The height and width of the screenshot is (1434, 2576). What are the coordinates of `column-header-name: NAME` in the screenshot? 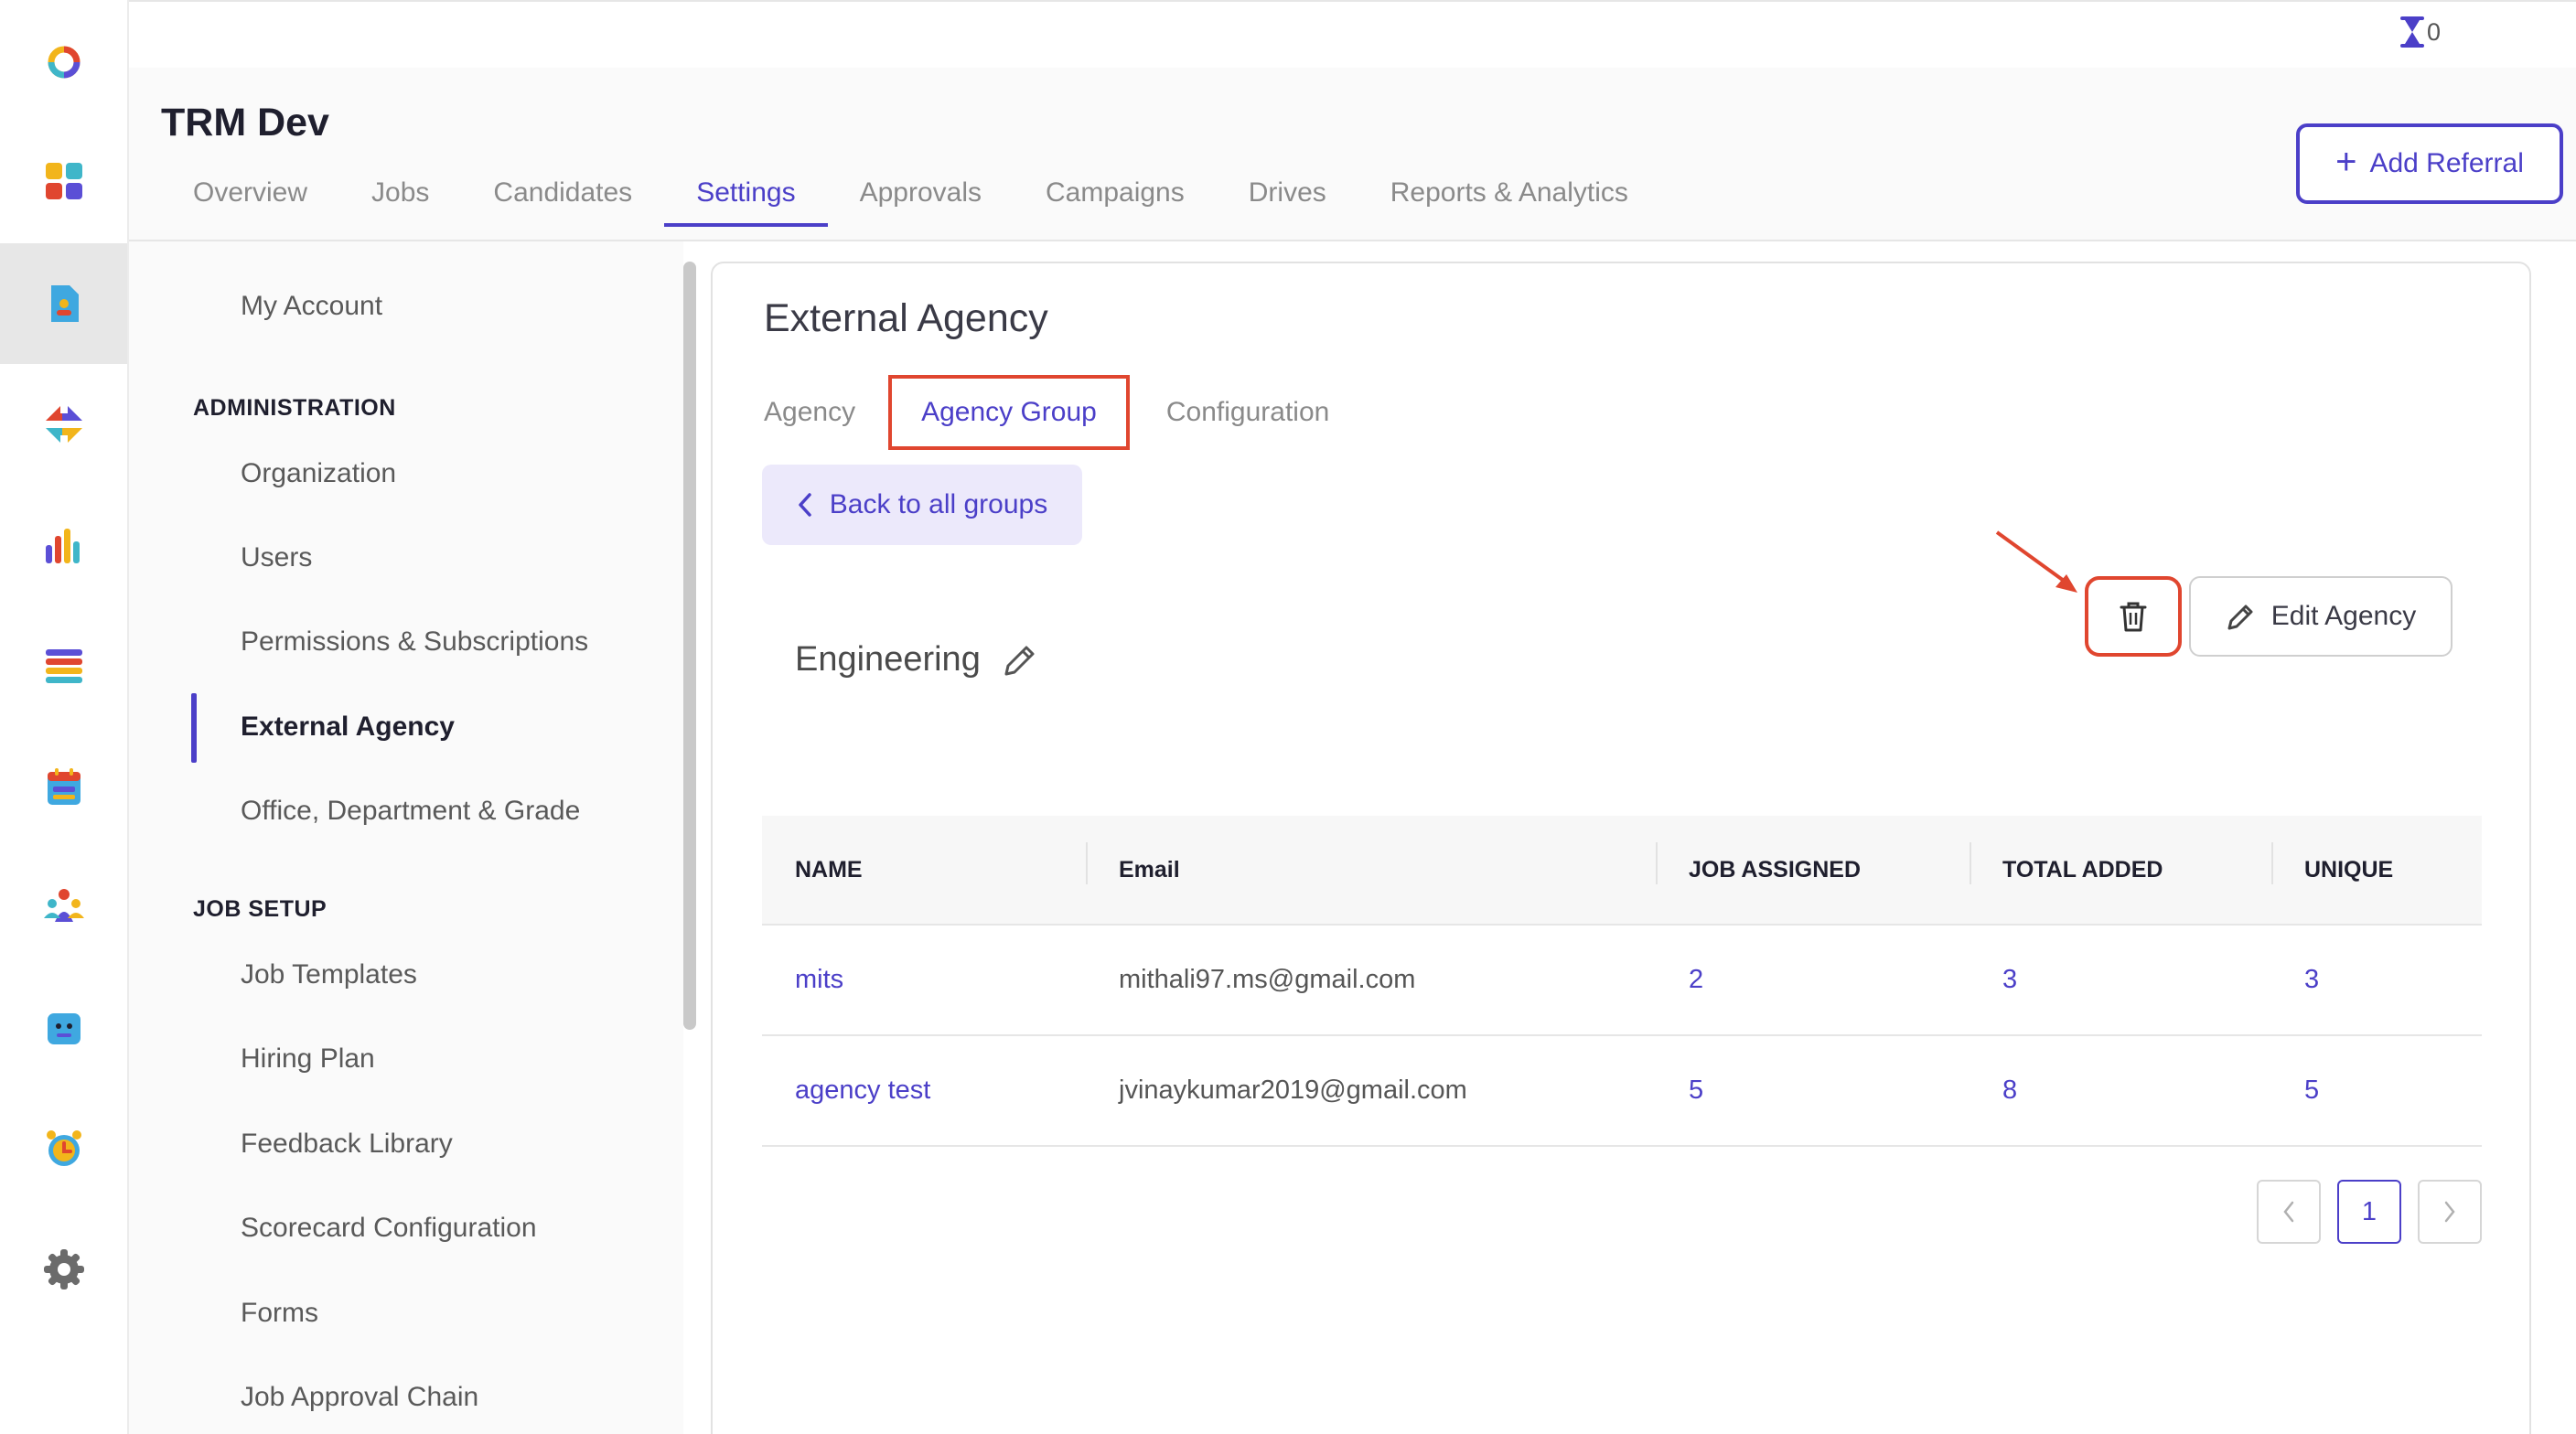 It's located at (924, 870).